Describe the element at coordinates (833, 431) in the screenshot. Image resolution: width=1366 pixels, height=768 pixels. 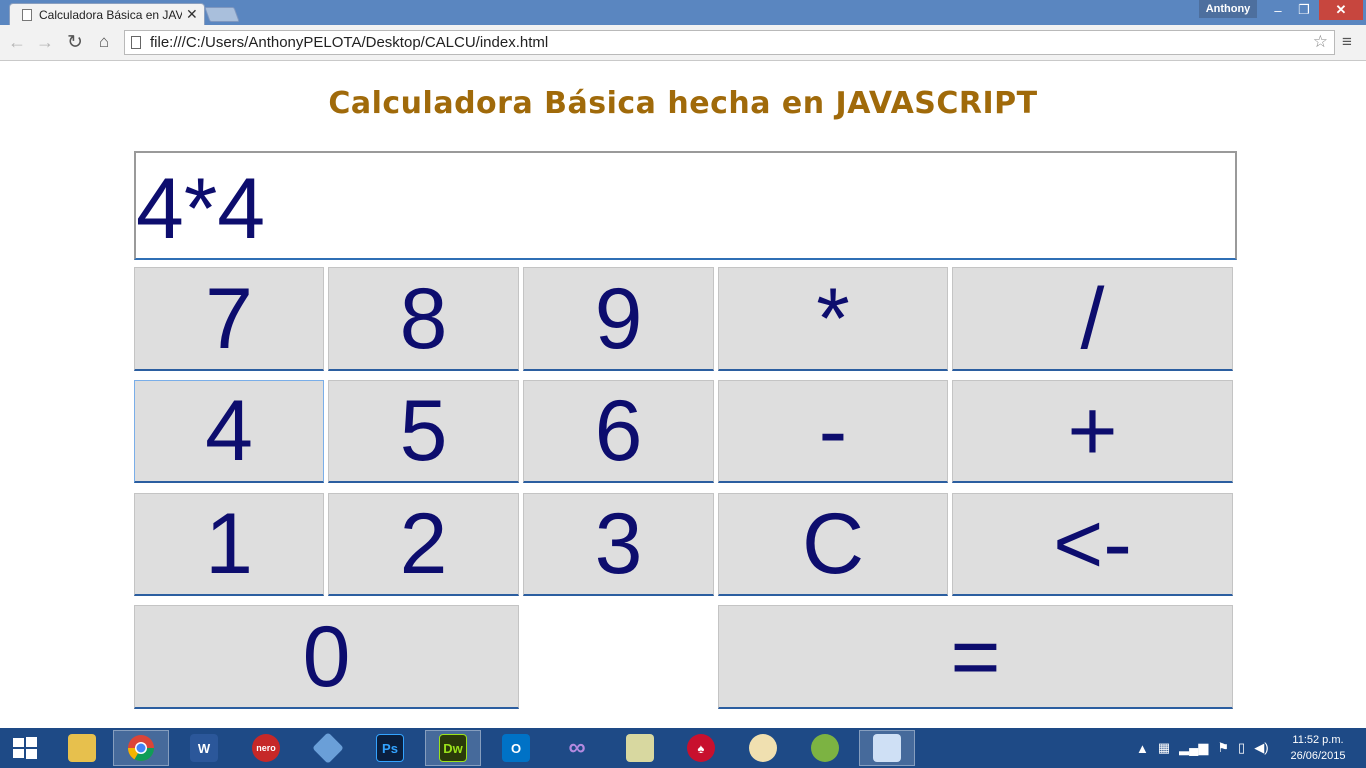
I see `key-subtract: -` at that location.